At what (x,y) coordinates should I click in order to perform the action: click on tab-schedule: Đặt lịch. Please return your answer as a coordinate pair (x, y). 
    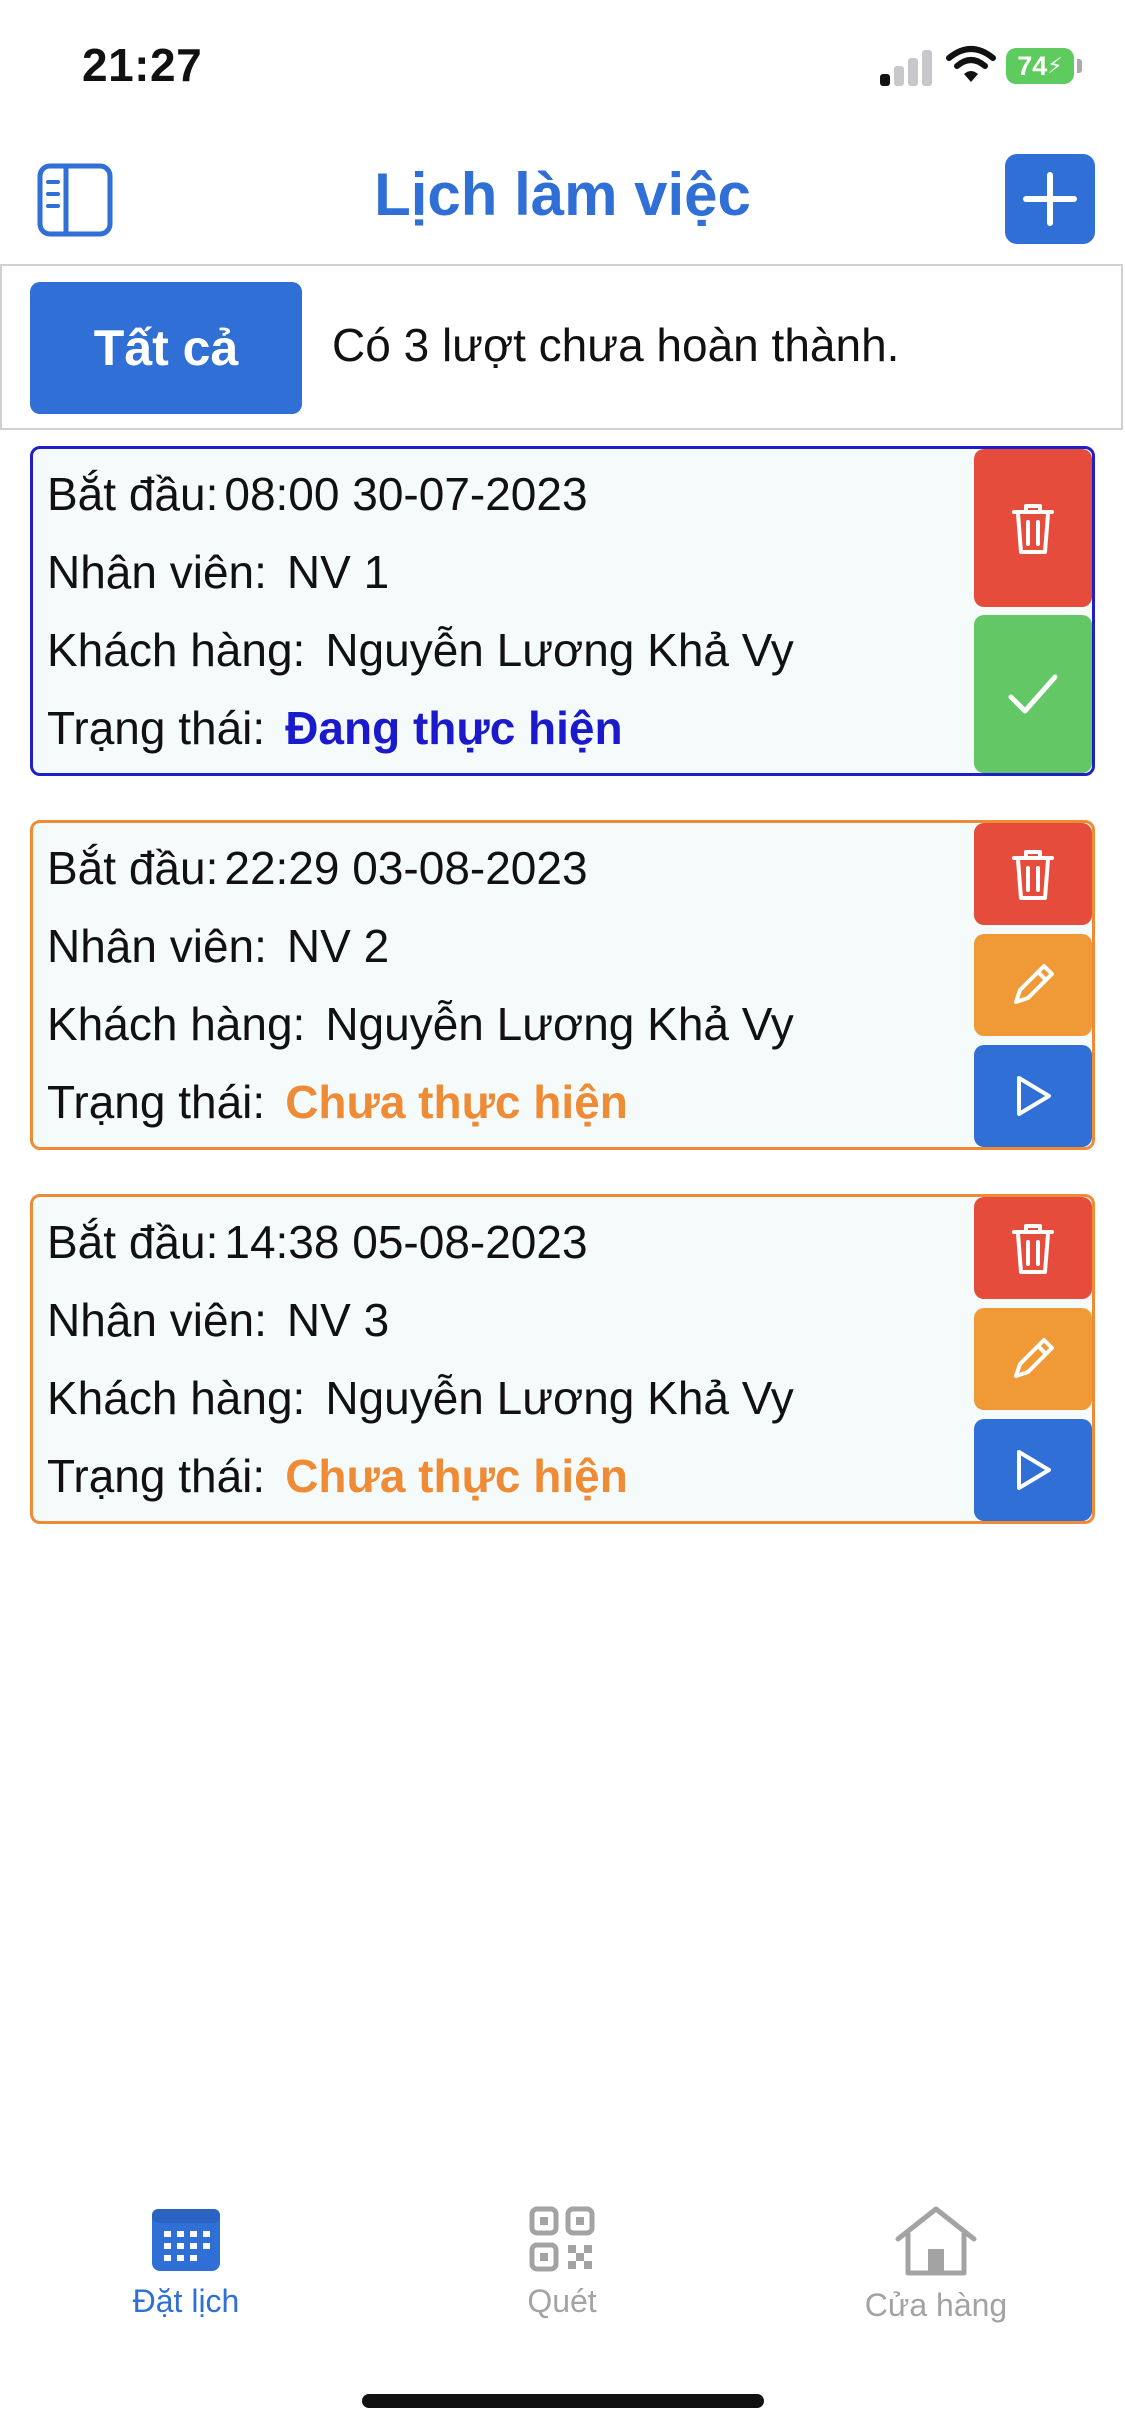
    Looking at the image, I should click on (186, 2270).